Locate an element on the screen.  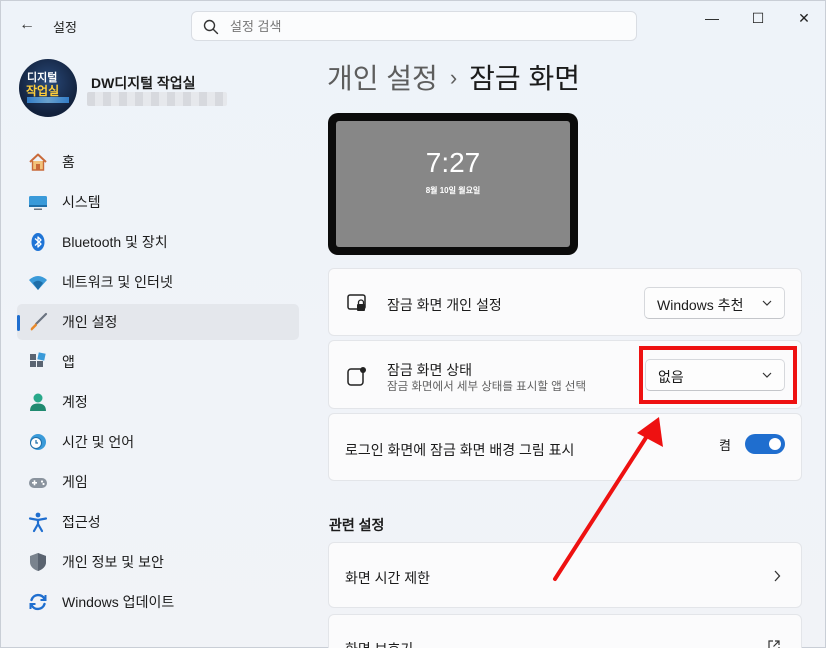
sidebar-item-label: 시스템 is located at coordinates (81, 202).